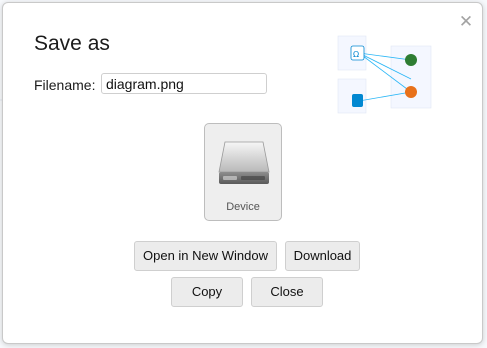 Image resolution: width=487 pixels, height=348 pixels. I want to click on close-icon: ✕, so click(466, 21).